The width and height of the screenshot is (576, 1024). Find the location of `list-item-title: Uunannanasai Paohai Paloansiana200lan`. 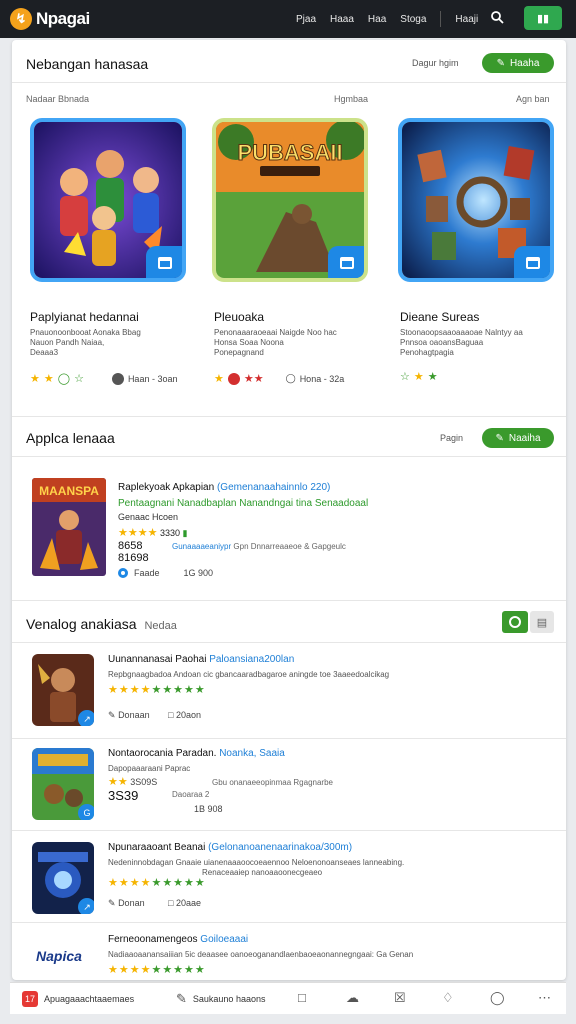

list-item-title: Uunannanasai Paohai Paloansiana200lan is located at coordinates (201, 659).